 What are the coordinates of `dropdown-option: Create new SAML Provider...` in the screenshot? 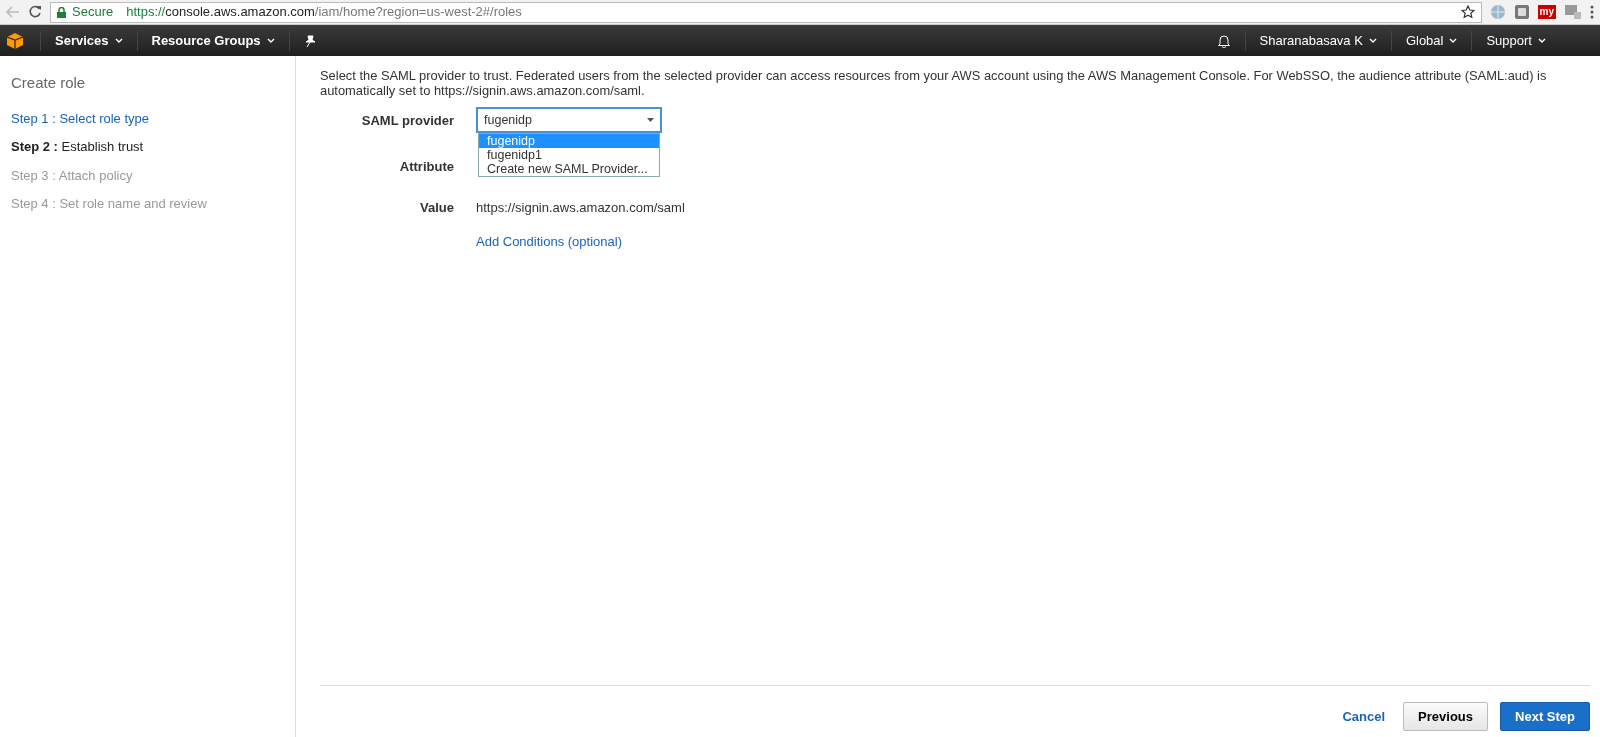 It's located at (569, 168).